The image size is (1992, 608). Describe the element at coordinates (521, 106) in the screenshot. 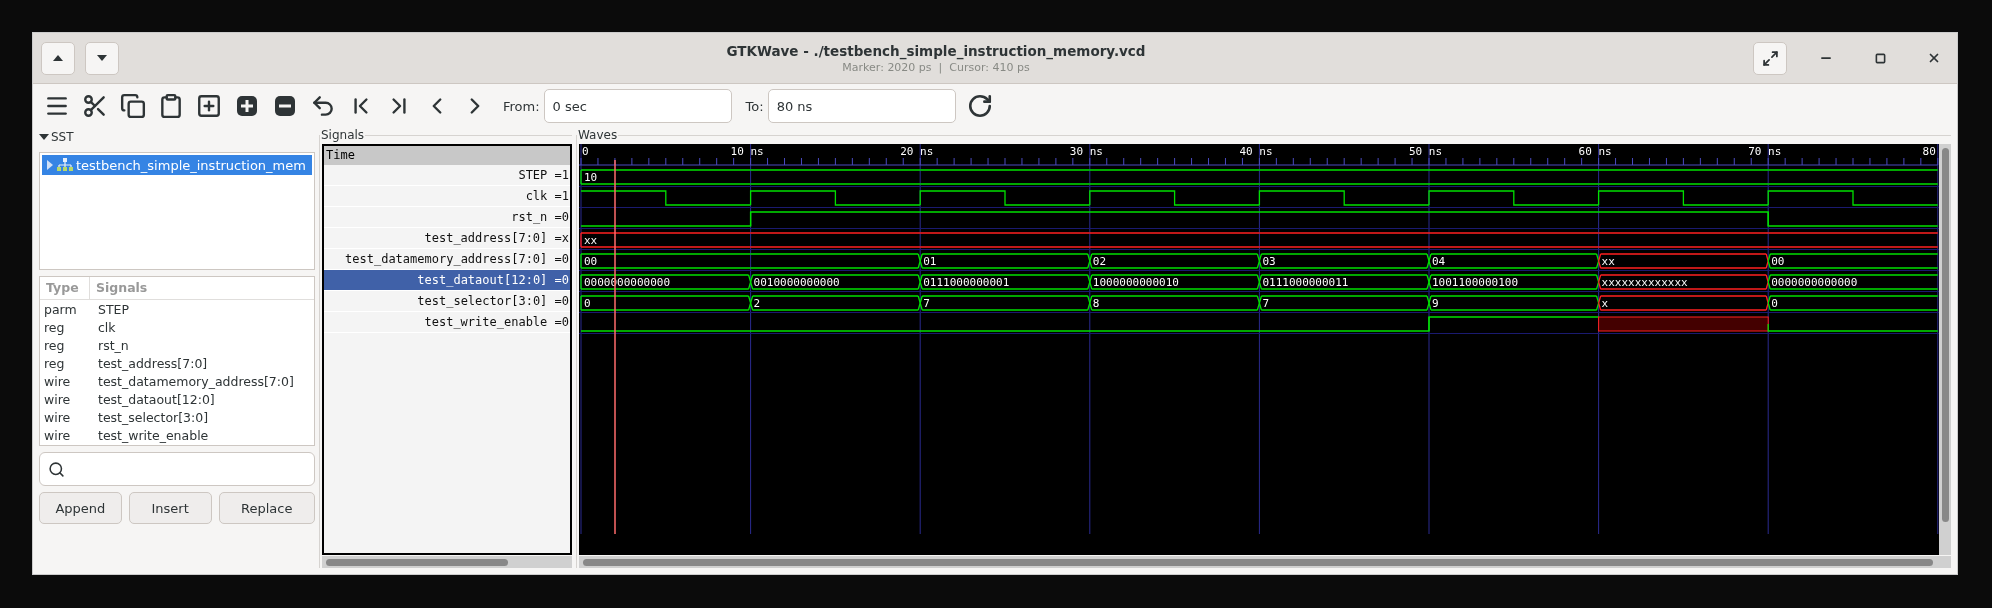

I see `from-label: From:` at that location.